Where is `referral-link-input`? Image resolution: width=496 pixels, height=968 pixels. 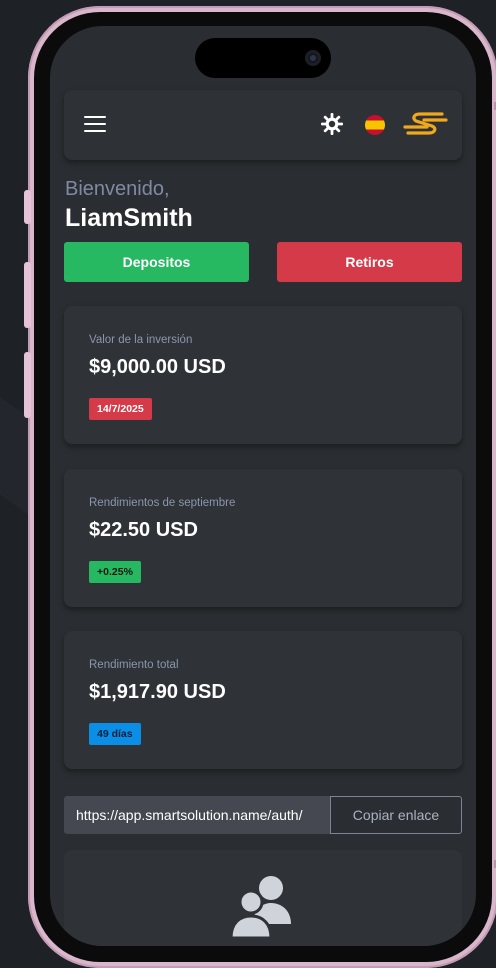
referral-link-input is located at coordinates (197, 815).